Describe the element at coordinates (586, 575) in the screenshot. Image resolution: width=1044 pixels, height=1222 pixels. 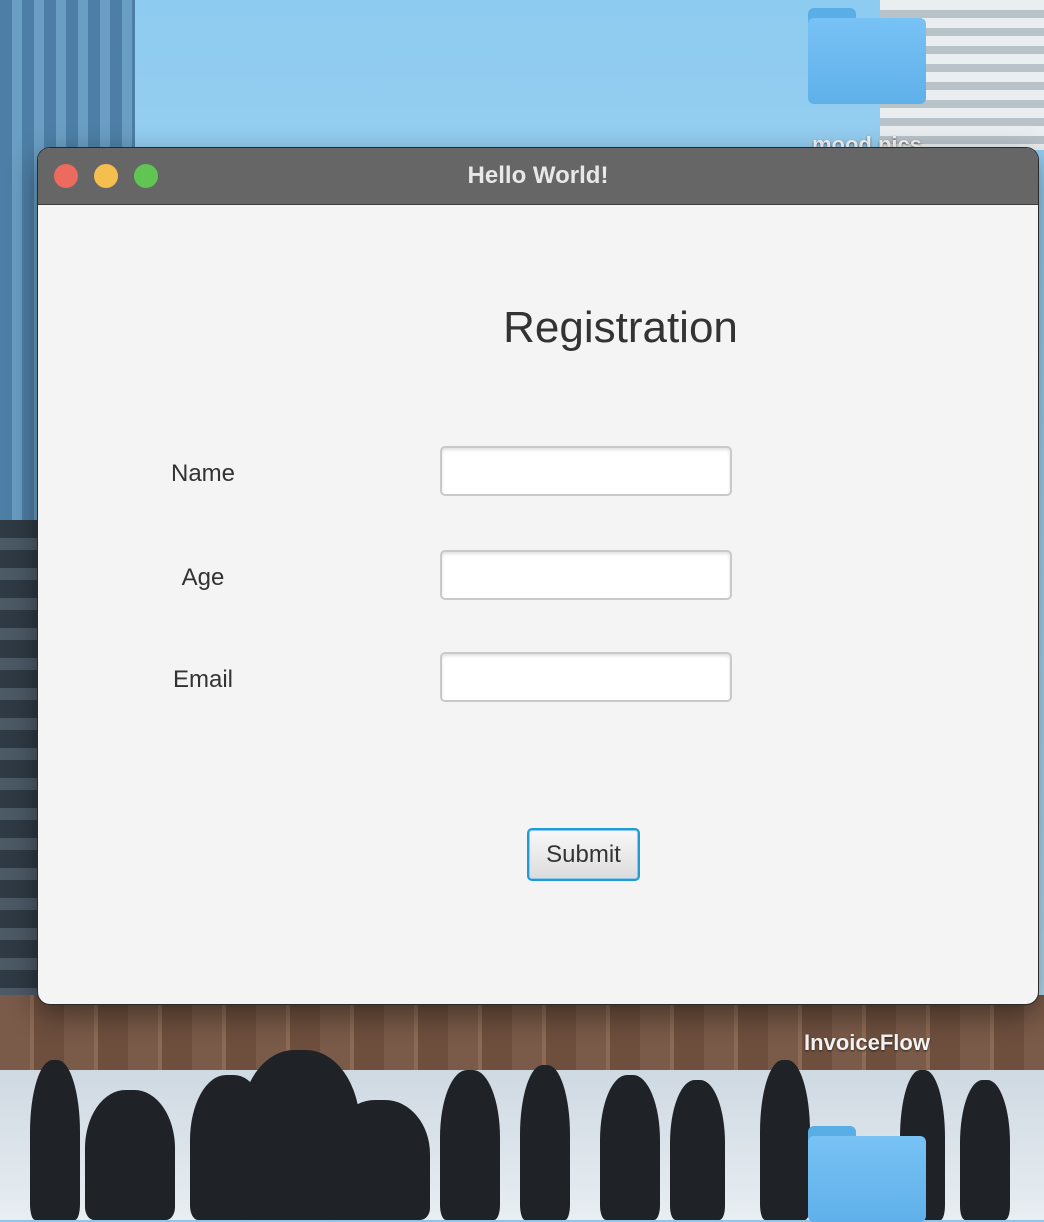
I see `age-input` at that location.